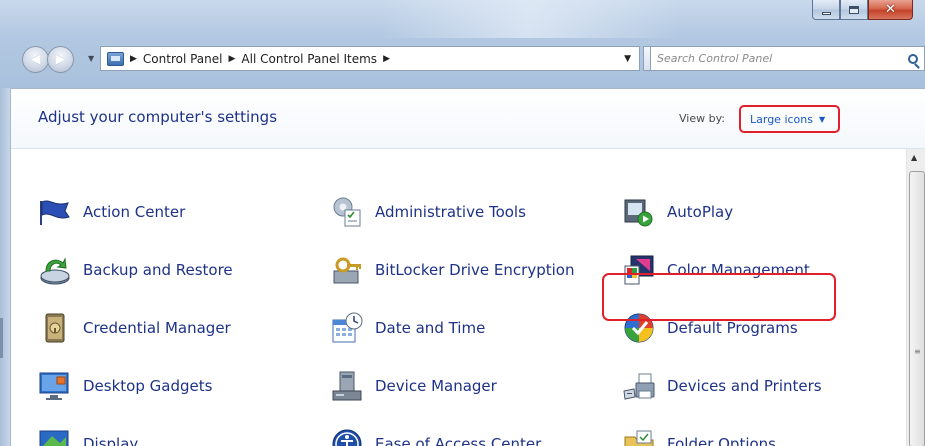 This screenshot has height=446, width=925. I want to click on recent-pages-dropdown-icon: ▼, so click(91, 58).